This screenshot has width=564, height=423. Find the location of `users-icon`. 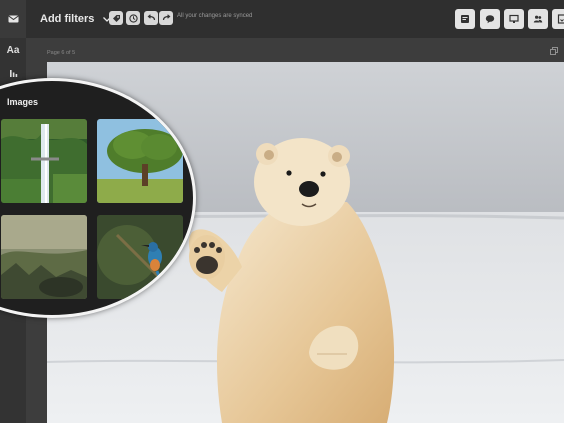

users-icon is located at coordinates (538, 19).